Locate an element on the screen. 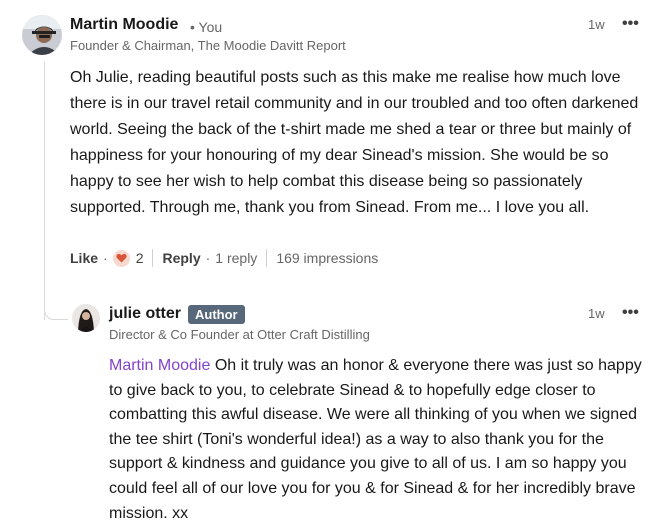 This screenshot has width=663, height=529. comment-timestamp: 1w is located at coordinates (596, 24).